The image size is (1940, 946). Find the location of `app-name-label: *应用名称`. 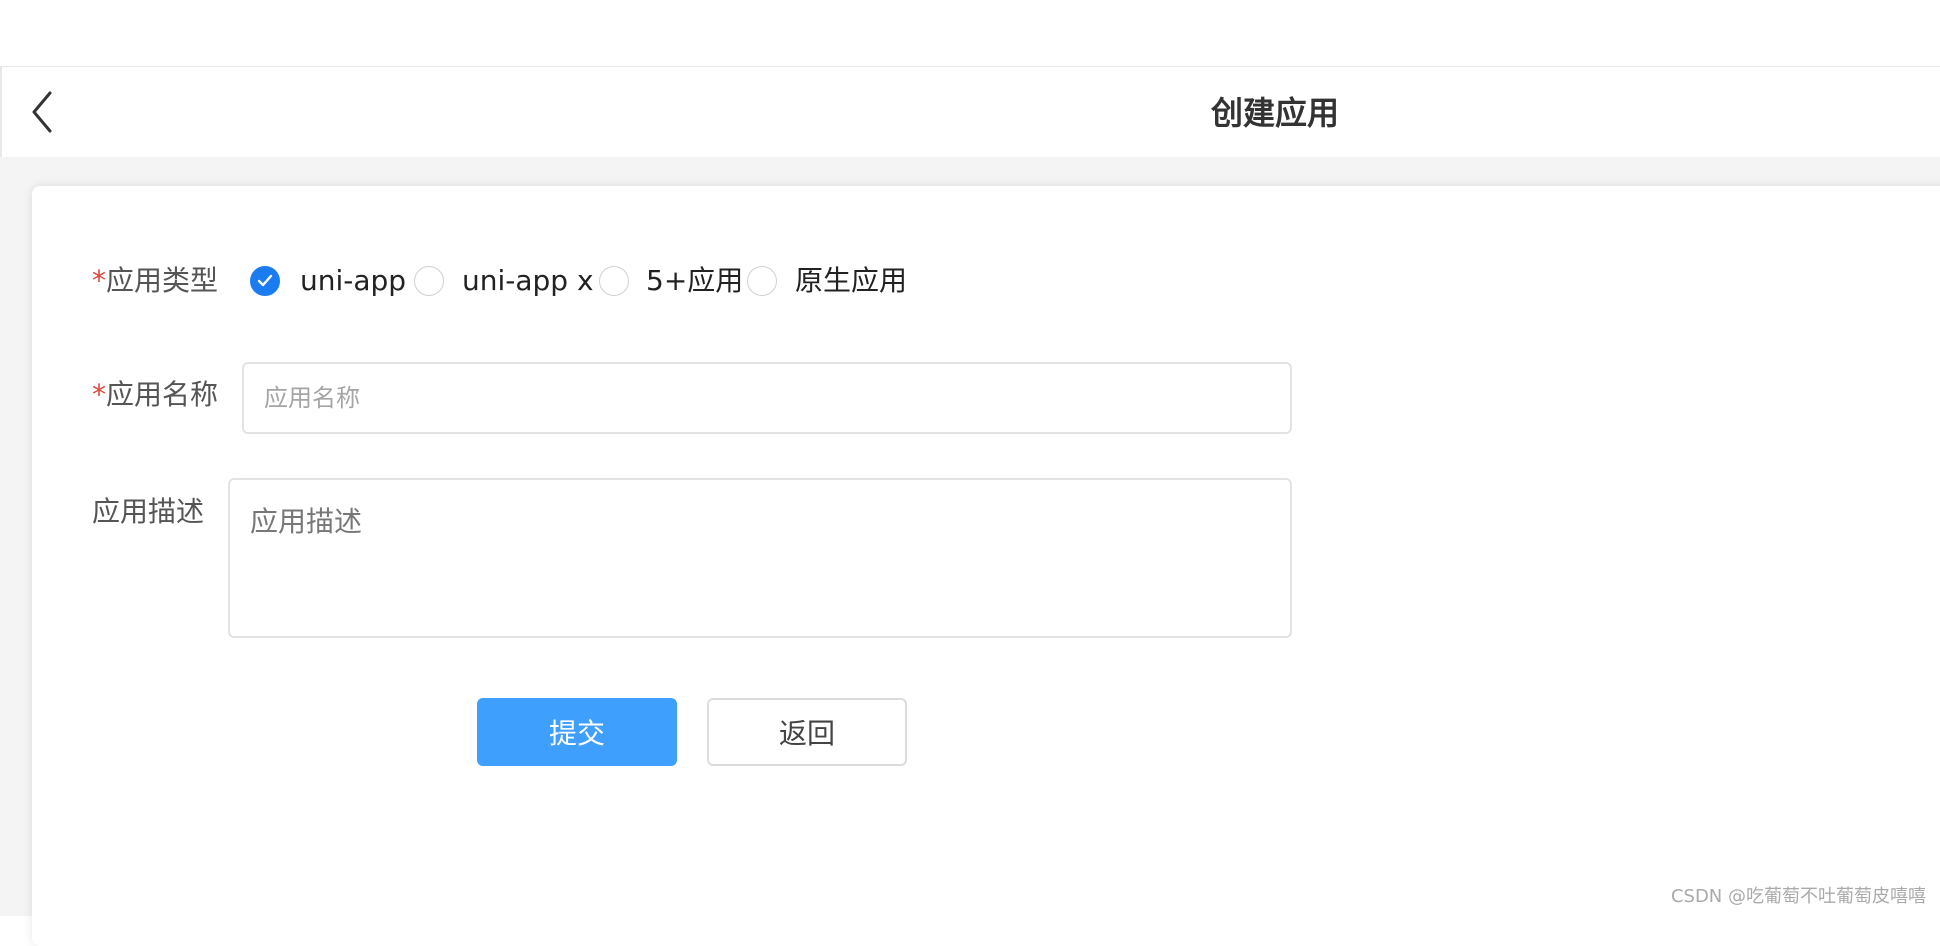

app-name-label: *应用名称 is located at coordinates (155, 395).